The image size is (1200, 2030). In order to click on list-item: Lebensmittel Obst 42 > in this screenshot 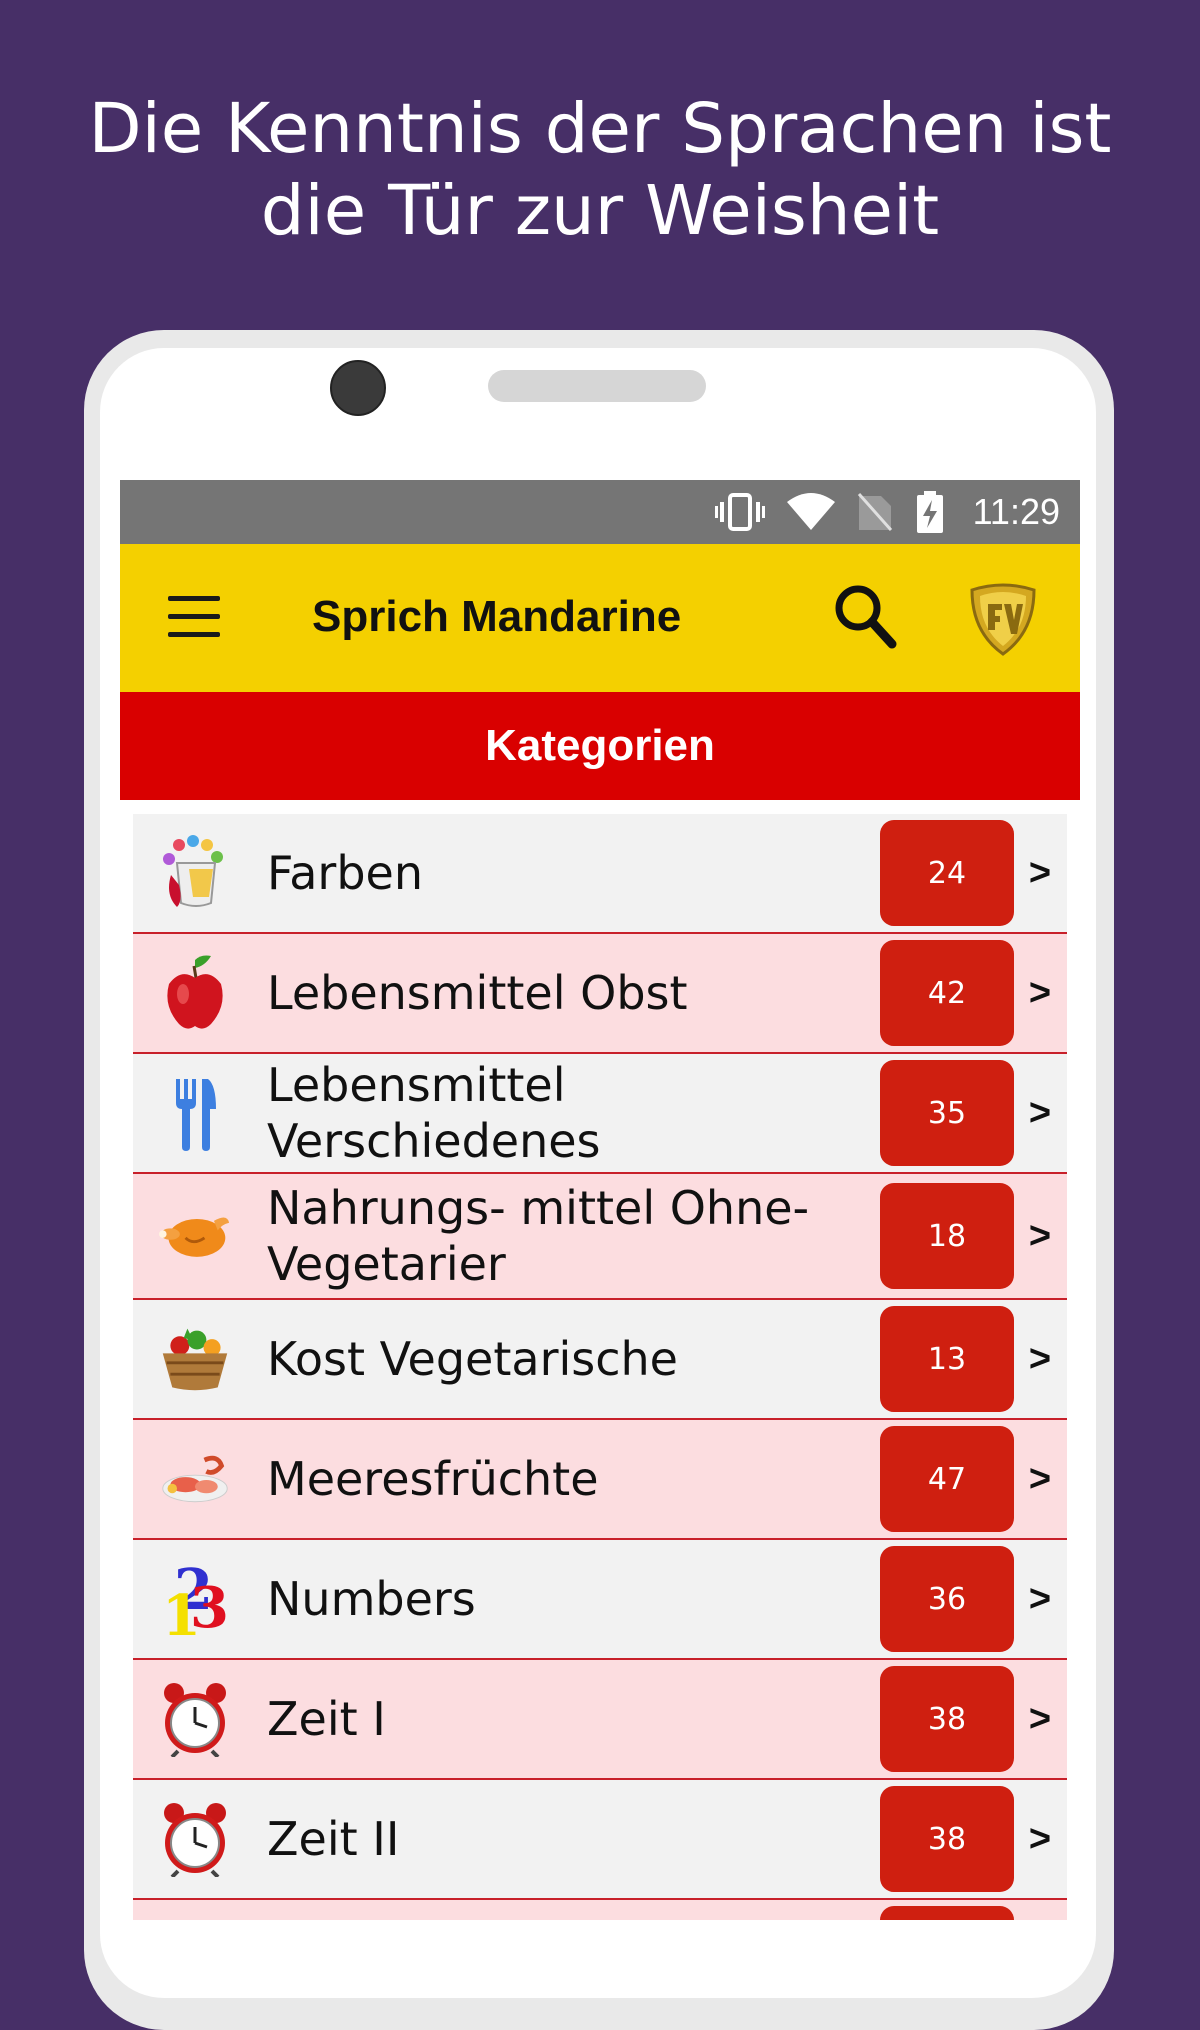, I will do `click(600, 994)`.